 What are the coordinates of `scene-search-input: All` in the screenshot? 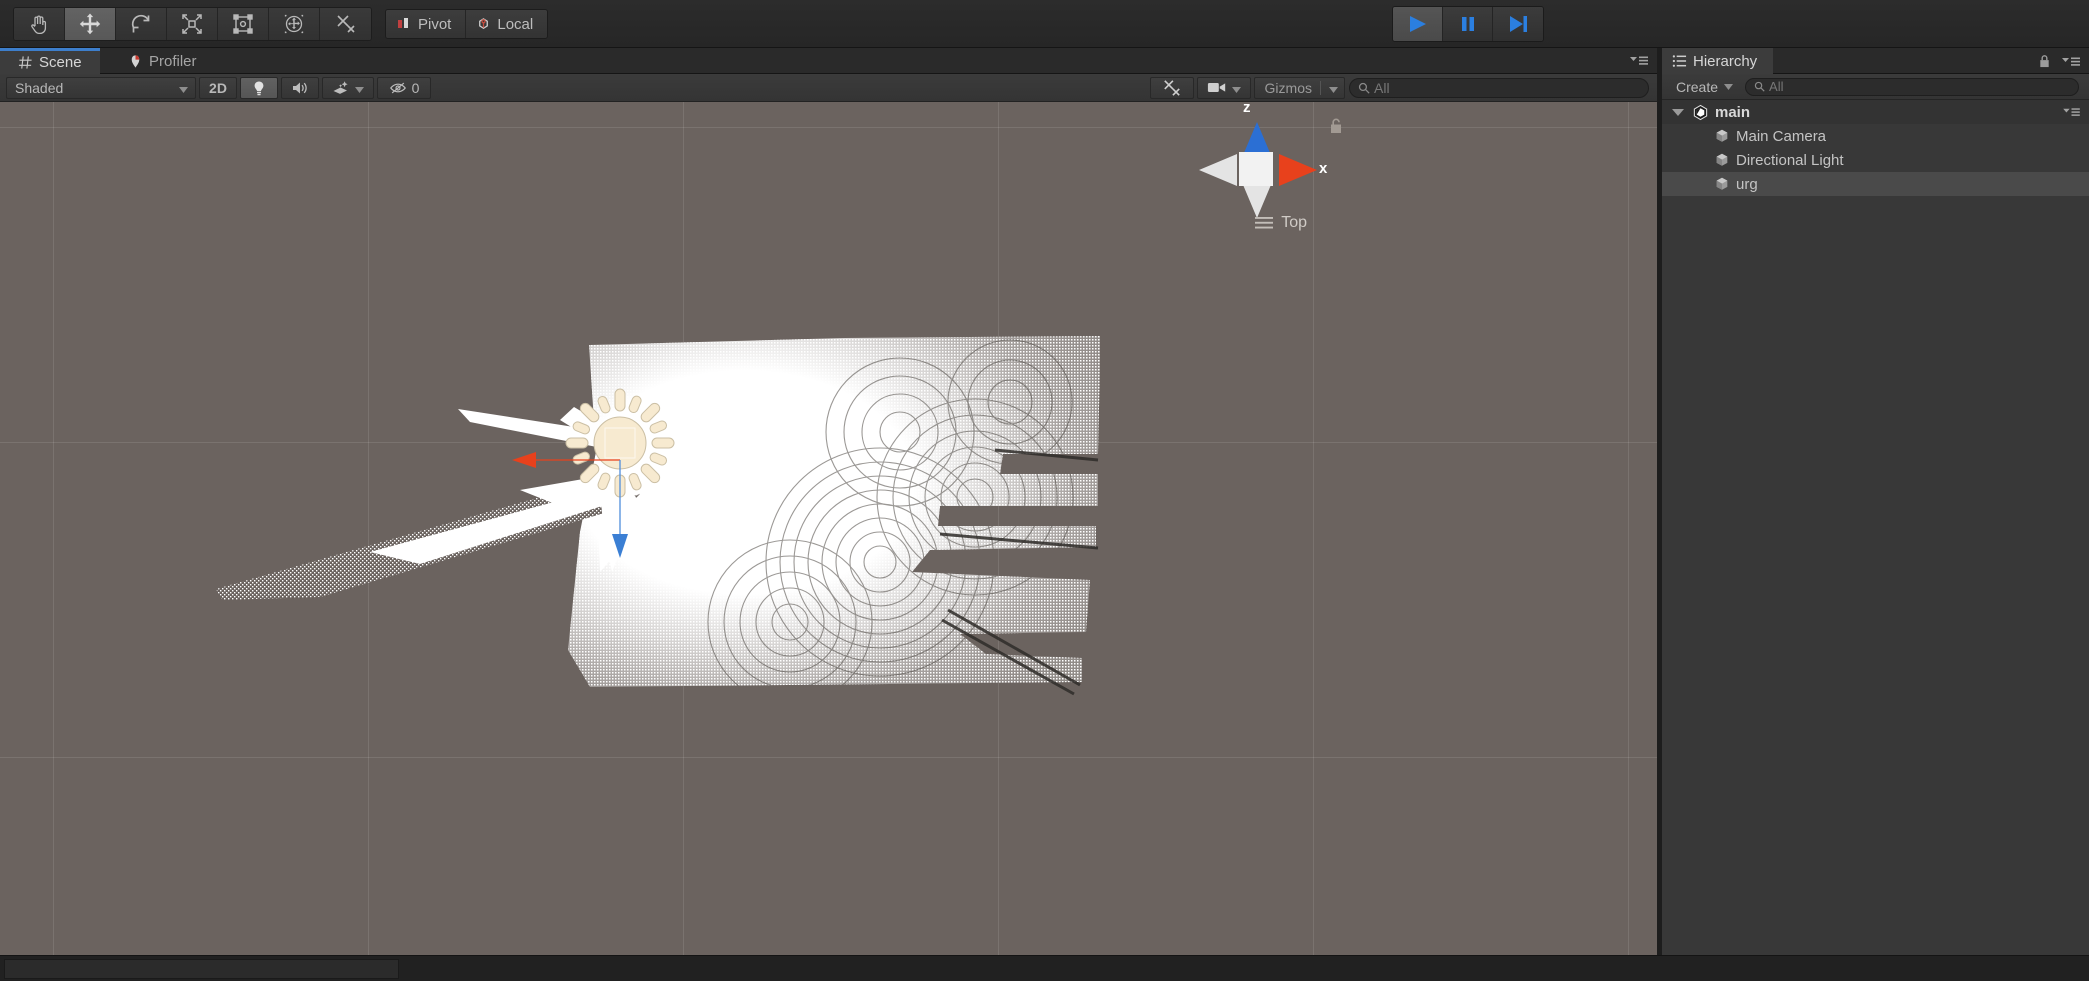 It's located at (1499, 87).